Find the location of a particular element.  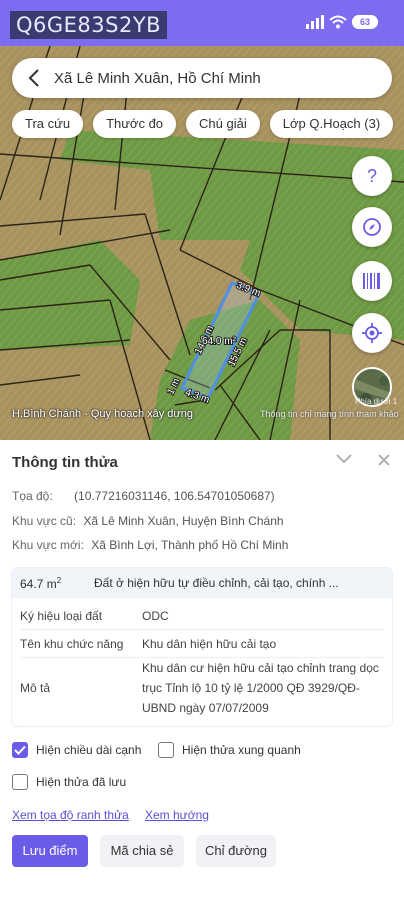

zone-name-label: Tên khu chức năng is located at coordinates (72, 643).